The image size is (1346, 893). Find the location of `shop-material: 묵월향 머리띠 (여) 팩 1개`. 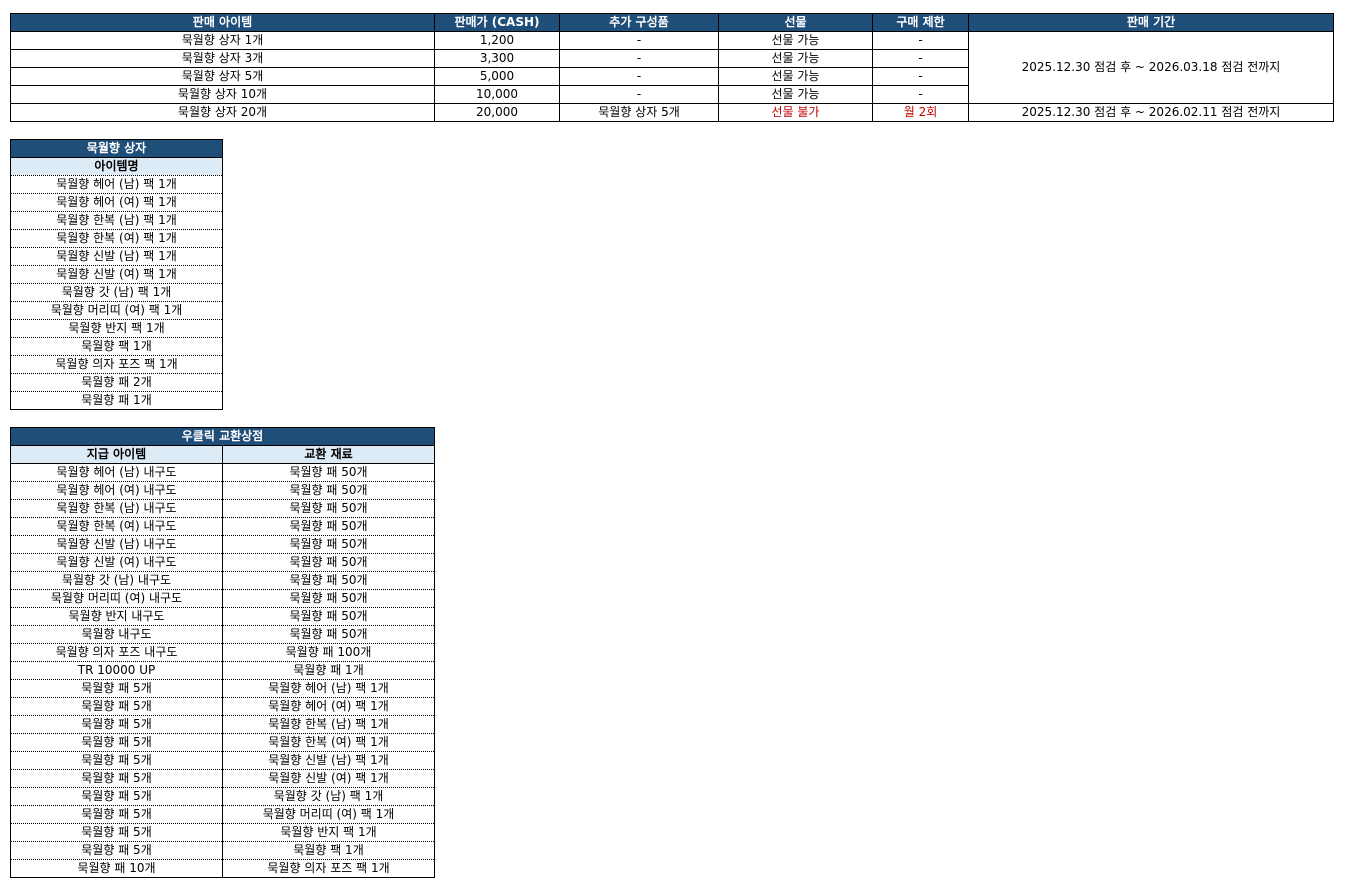

shop-material: 묵월향 머리띠 (여) 팩 1개 is located at coordinates (328, 814).